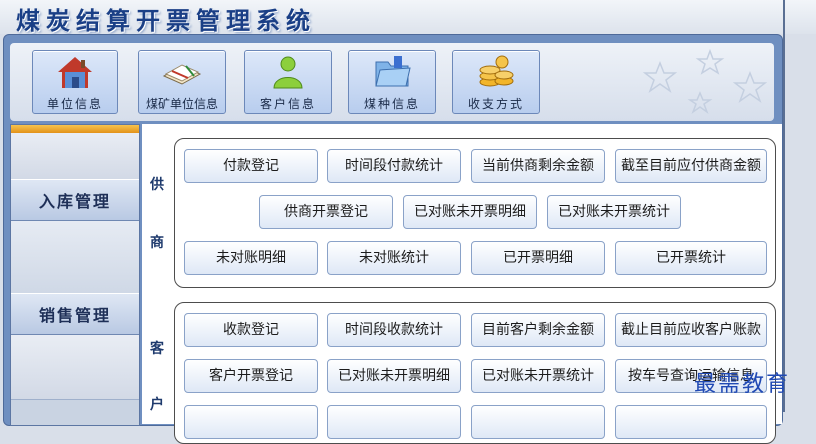 This screenshot has height=444, width=816. I want to click on supplier-remaining-balance-button: 当前供商剩余金额, so click(538, 166).